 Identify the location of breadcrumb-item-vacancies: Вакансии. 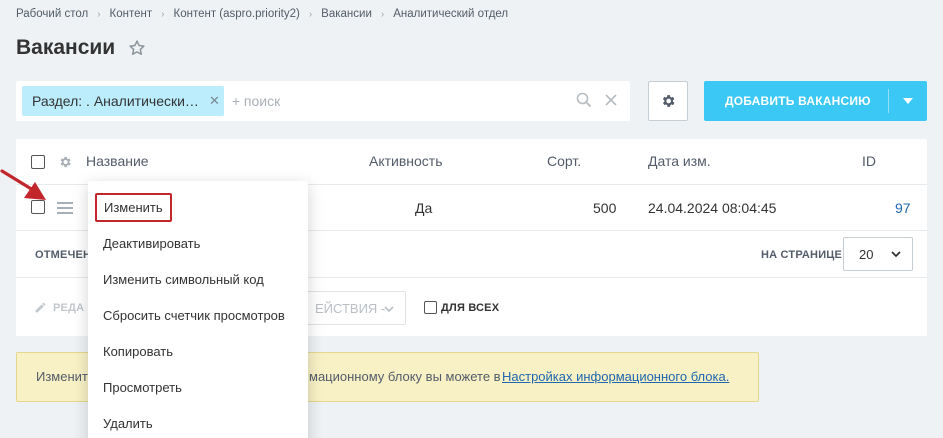
(346, 14).